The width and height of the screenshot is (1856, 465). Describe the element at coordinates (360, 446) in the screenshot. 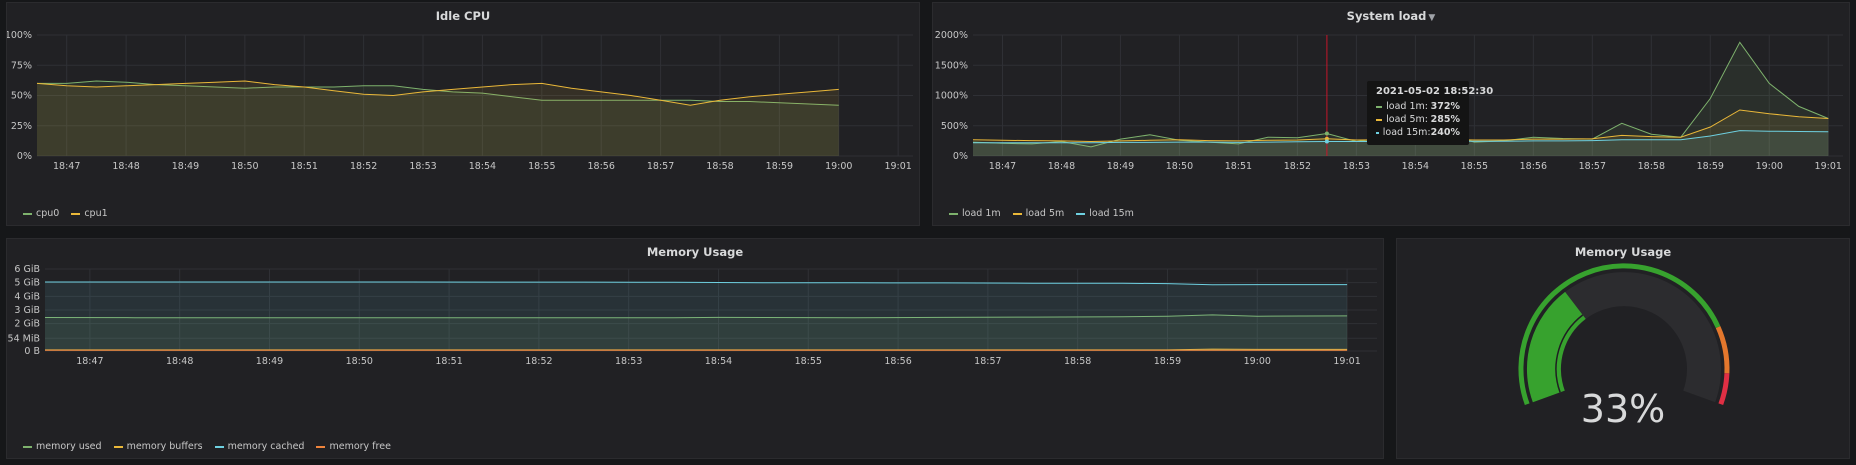

I see `legend-label: memory free` at that location.